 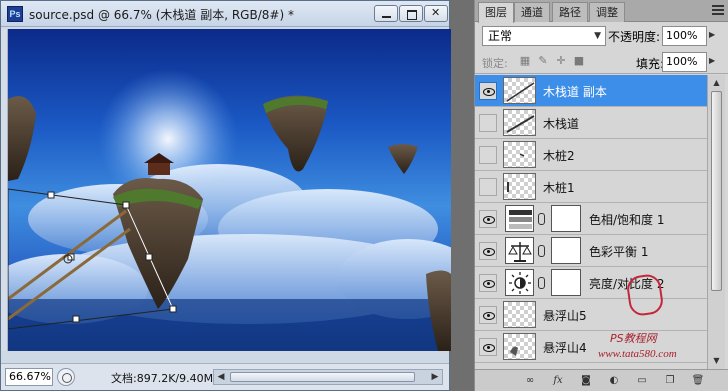 What do you see at coordinates (607, 12) in the screenshot?
I see `tab-adjustments: 调整` at bounding box center [607, 12].